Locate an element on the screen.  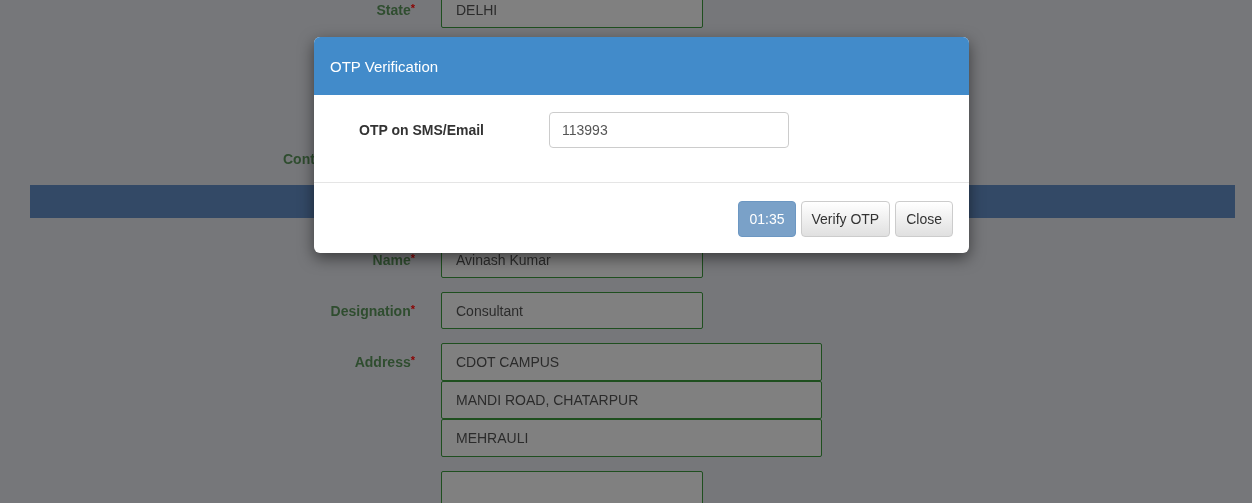
field-label: Address is located at coordinates (382, 362).